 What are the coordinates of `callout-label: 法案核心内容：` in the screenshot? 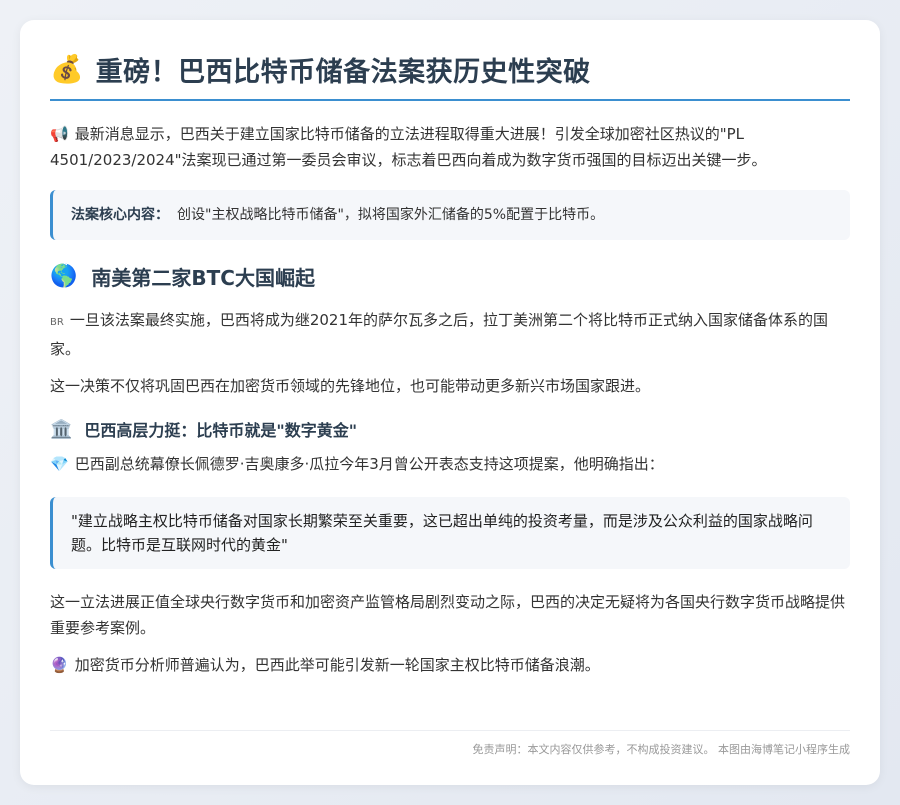 It's located at (120, 215).